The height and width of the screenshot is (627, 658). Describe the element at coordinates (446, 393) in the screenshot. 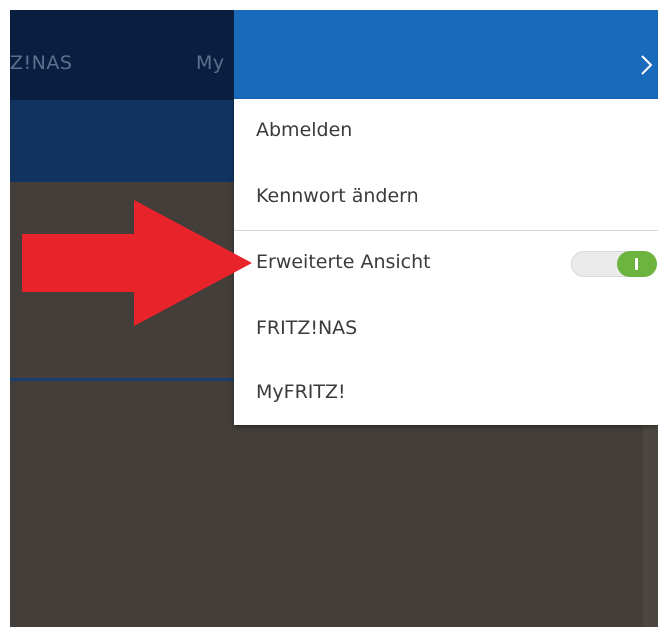

I see `menu-item-myfritz: MyFRITZ!` at that location.